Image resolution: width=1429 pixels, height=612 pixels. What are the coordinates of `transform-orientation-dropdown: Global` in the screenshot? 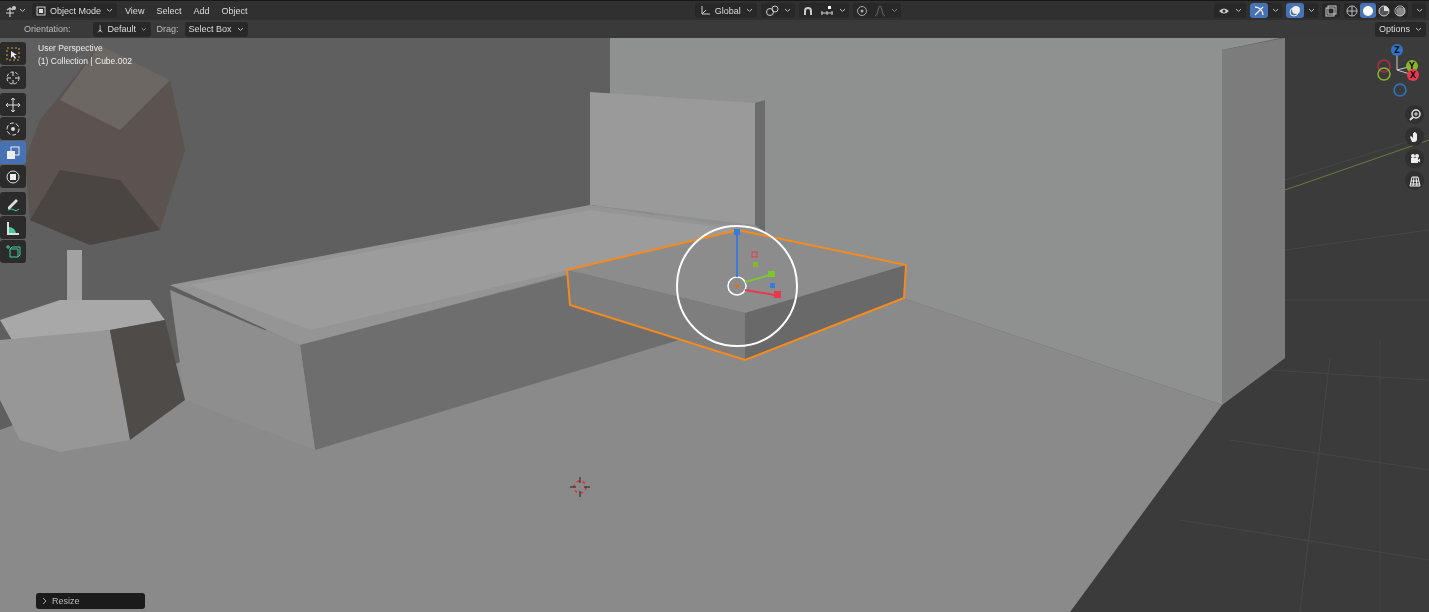 It's located at (725, 10).